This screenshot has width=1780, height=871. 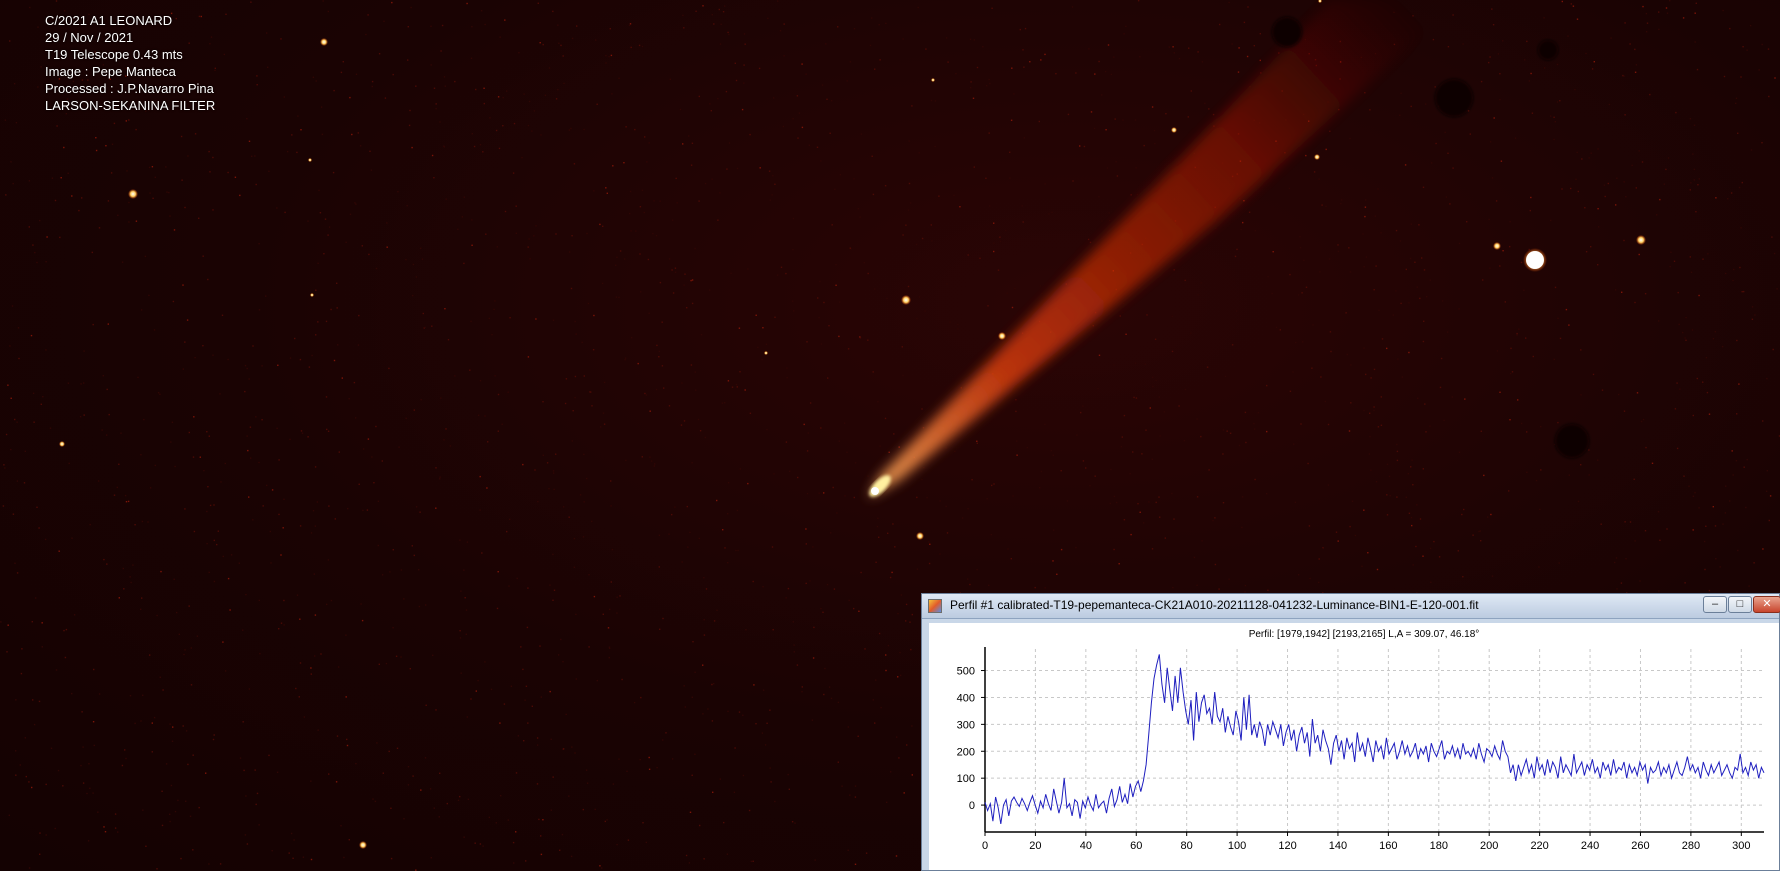 What do you see at coordinates (1086, 846) in the screenshot?
I see `x-tick-label: 40` at bounding box center [1086, 846].